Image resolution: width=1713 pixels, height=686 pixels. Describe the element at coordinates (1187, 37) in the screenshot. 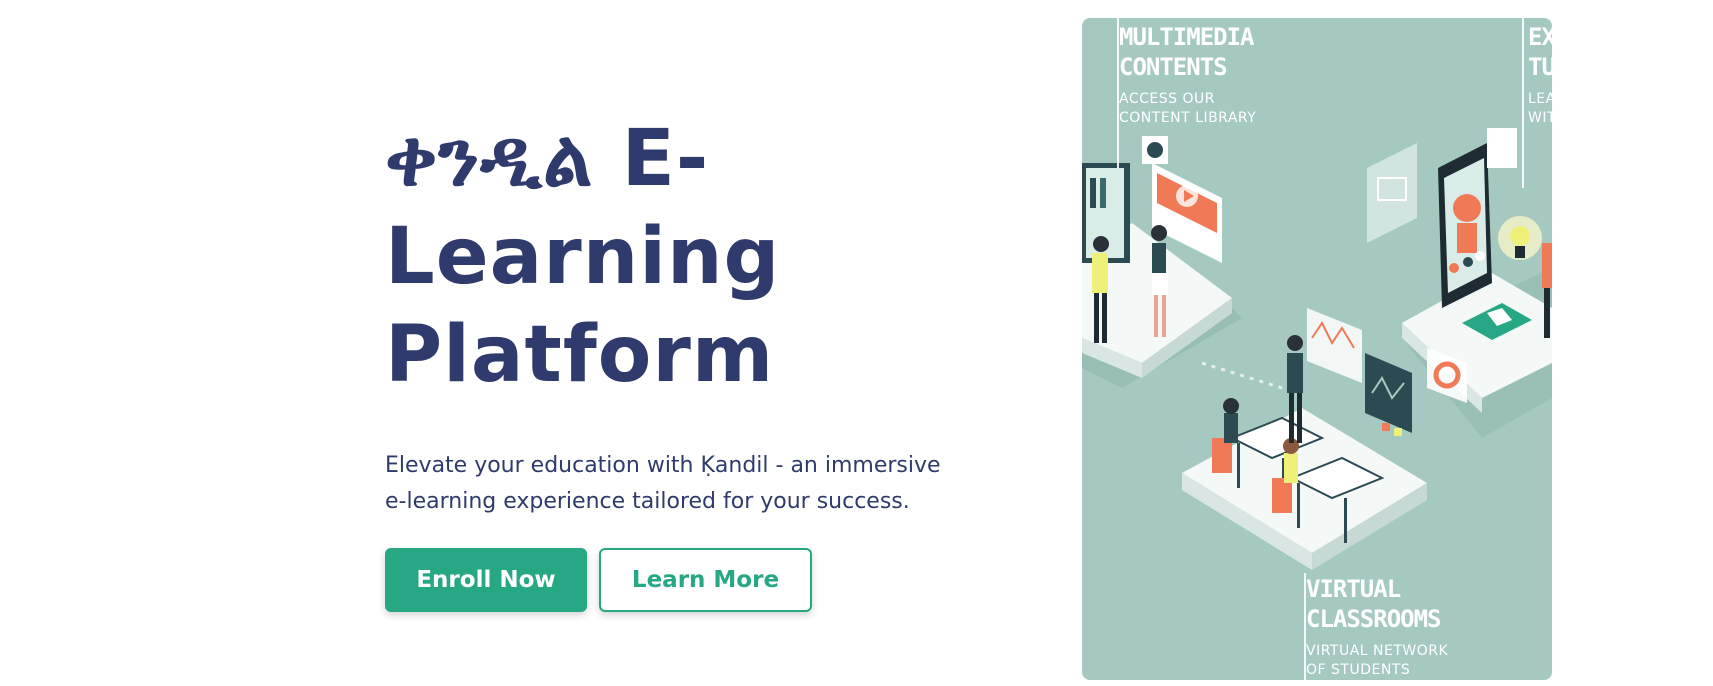

I see `panel-heading: MULTIMEDIA` at that location.